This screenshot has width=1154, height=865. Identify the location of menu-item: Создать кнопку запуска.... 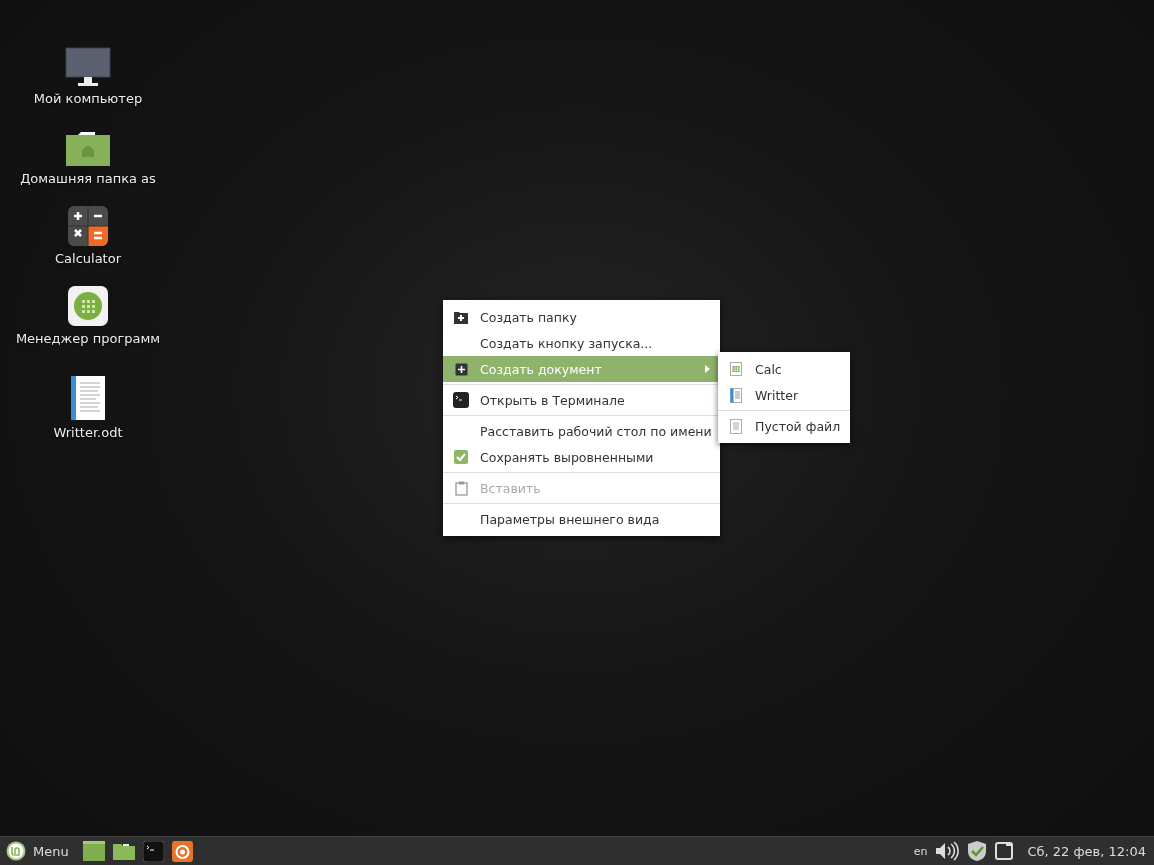
(581, 343).